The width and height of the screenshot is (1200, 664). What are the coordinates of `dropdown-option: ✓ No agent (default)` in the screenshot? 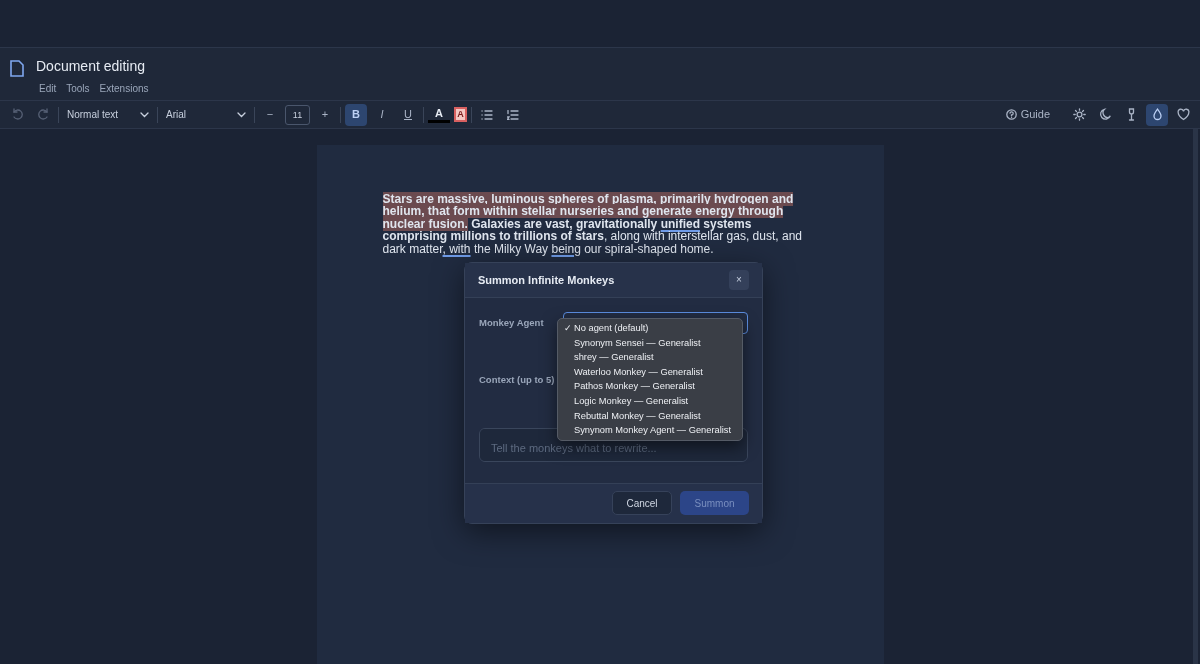 It's located at (650, 328).